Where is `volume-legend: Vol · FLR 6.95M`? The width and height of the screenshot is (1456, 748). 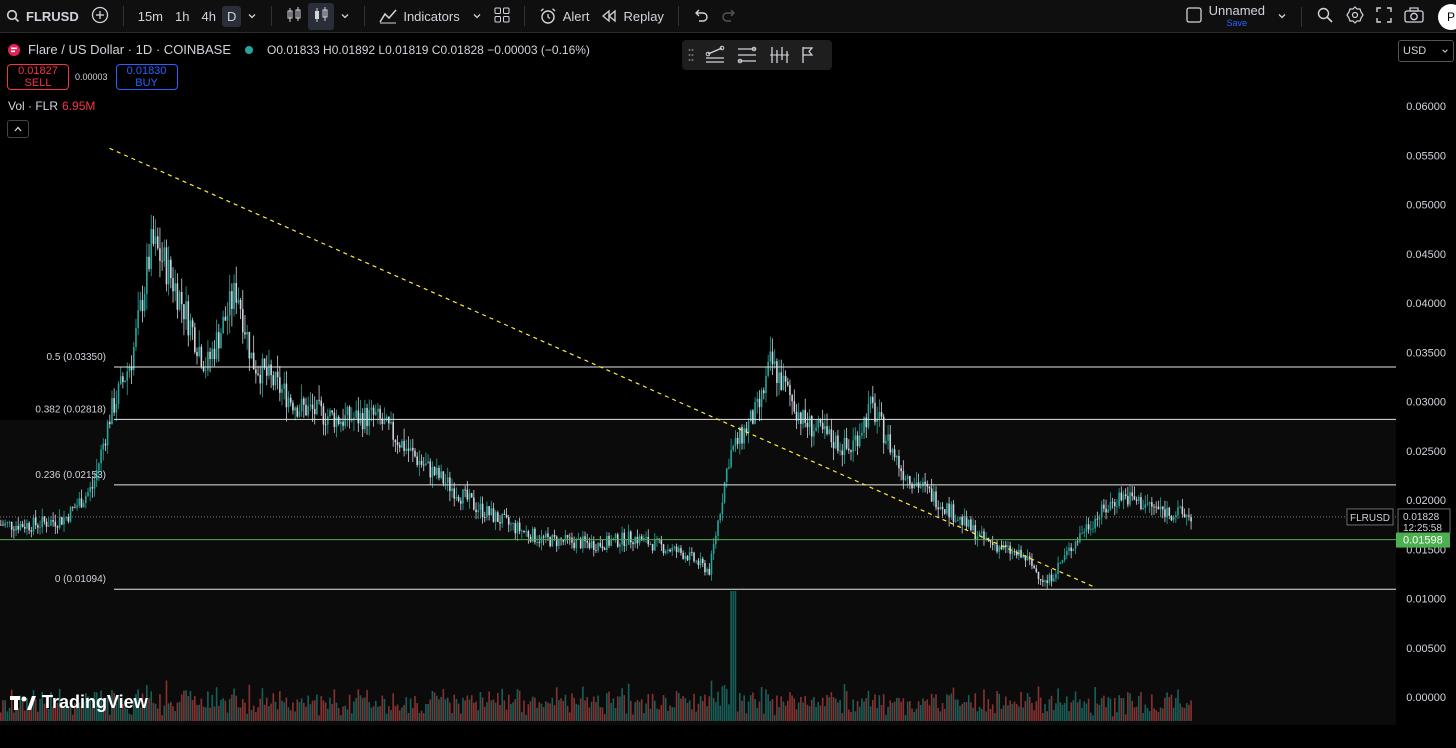
volume-legend: Vol · FLR 6.95M is located at coordinates (51, 106).